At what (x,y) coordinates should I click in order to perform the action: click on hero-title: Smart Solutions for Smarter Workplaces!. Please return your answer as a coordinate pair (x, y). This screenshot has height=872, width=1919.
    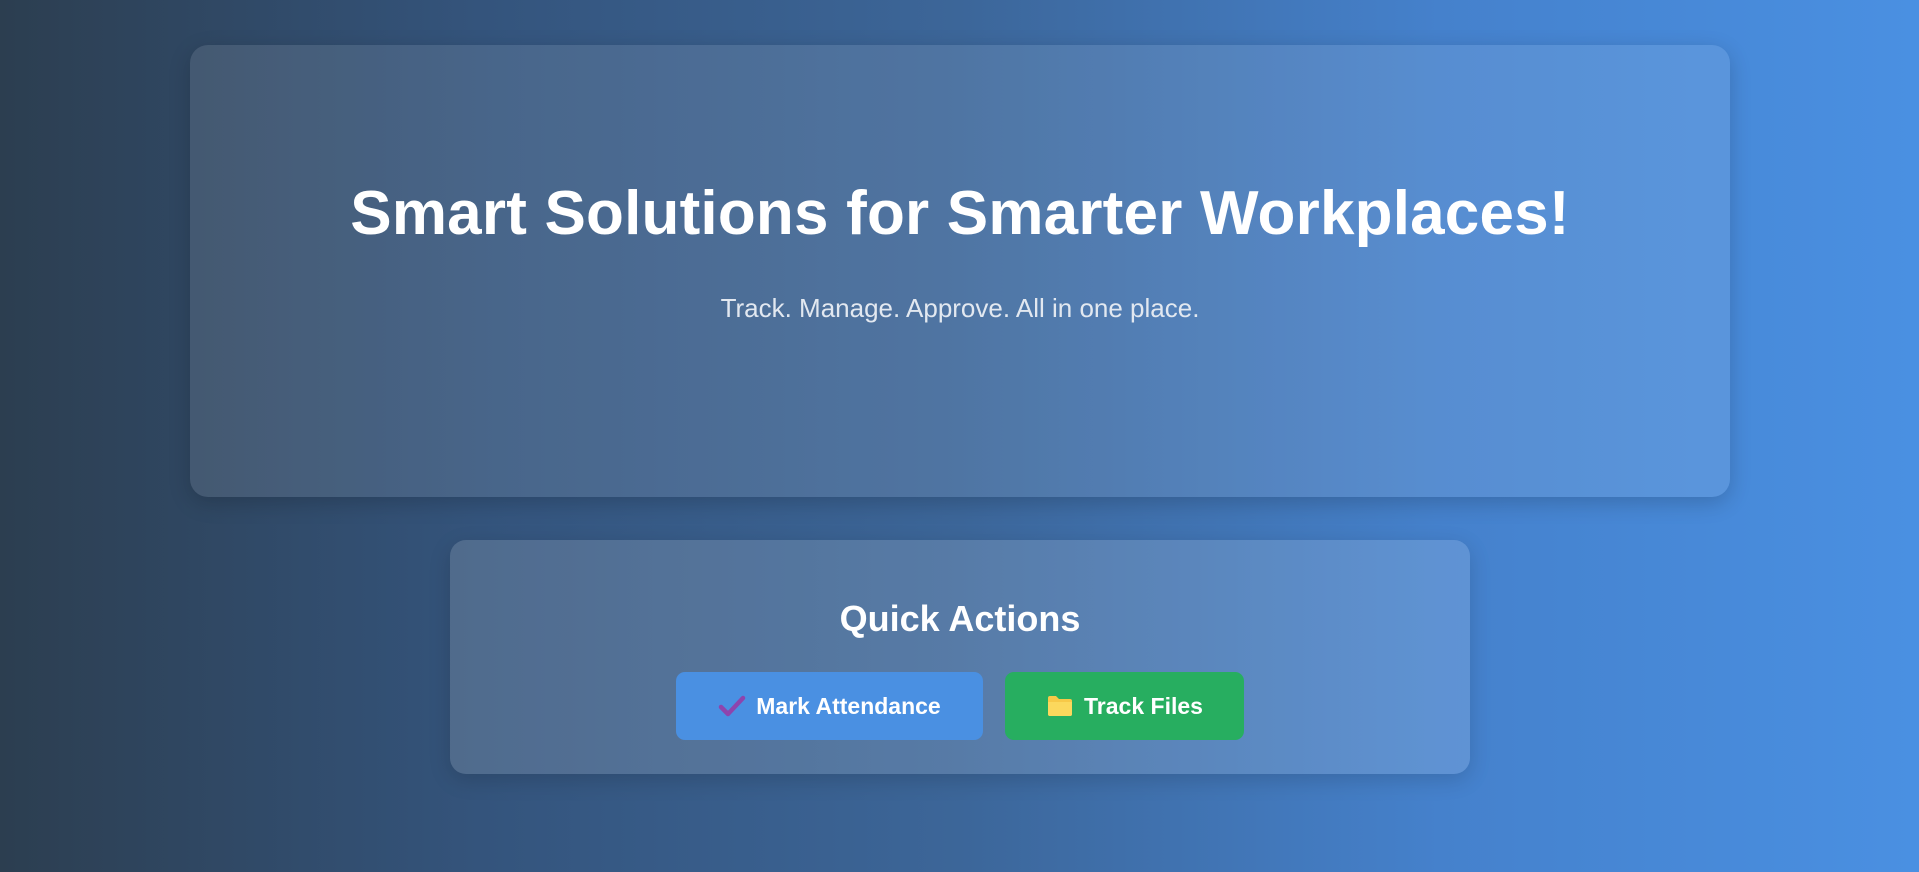
    Looking at the image, I should click on (960, 213).